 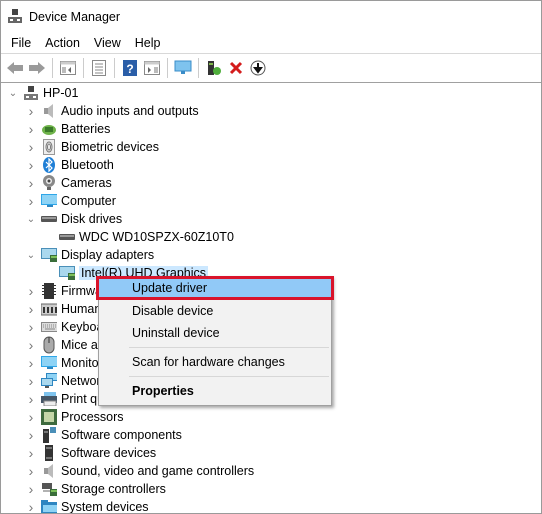 I want to click on tree-root: ⌄ HP-01, so click(x=271, y=93).